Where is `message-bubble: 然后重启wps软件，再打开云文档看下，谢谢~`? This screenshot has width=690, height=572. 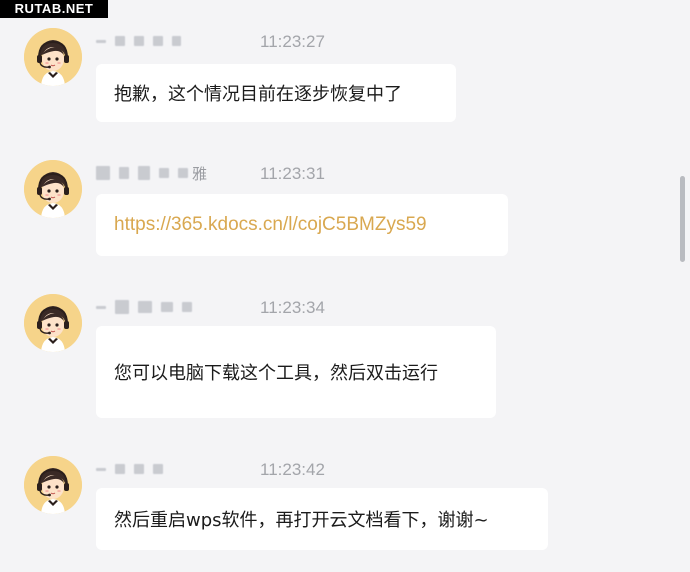 message-bubble: 然后重启wps软件，再打开云文档看下，谢谢~ is located at coordinates (322, 519).